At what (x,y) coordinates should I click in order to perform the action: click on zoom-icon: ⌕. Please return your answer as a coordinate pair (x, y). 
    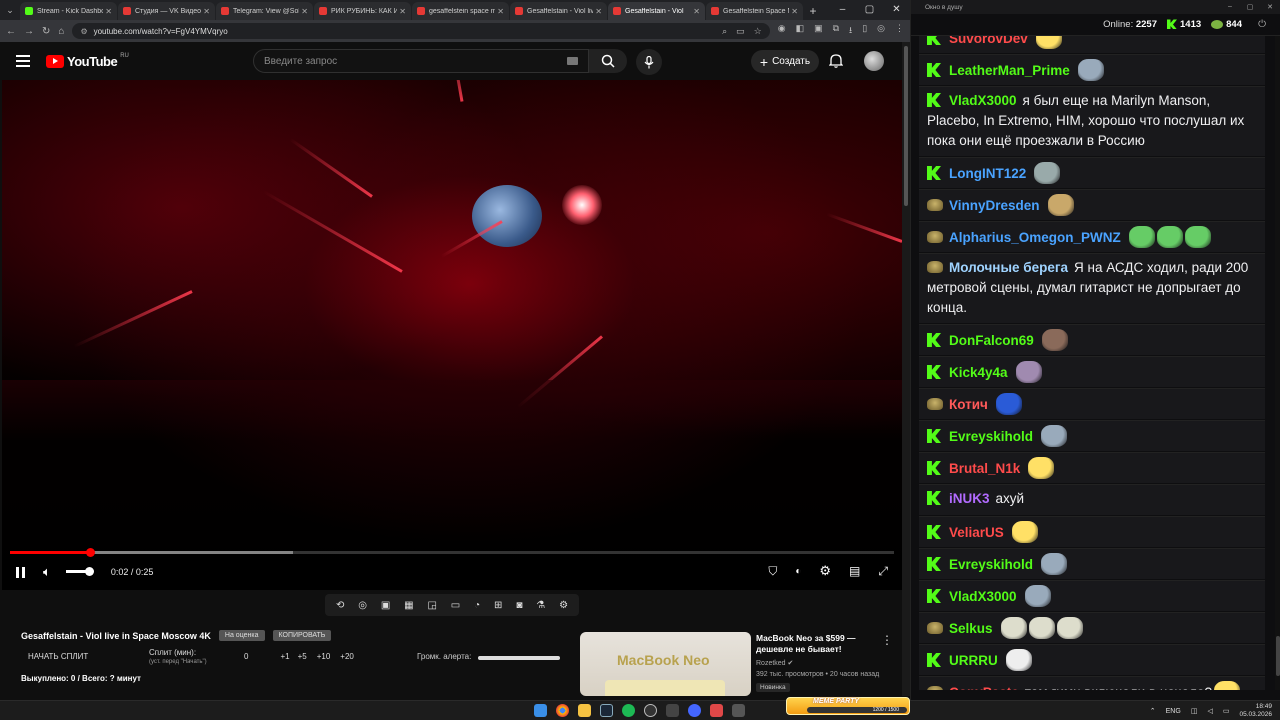
    Looking at the image, I should click on (724, 31).